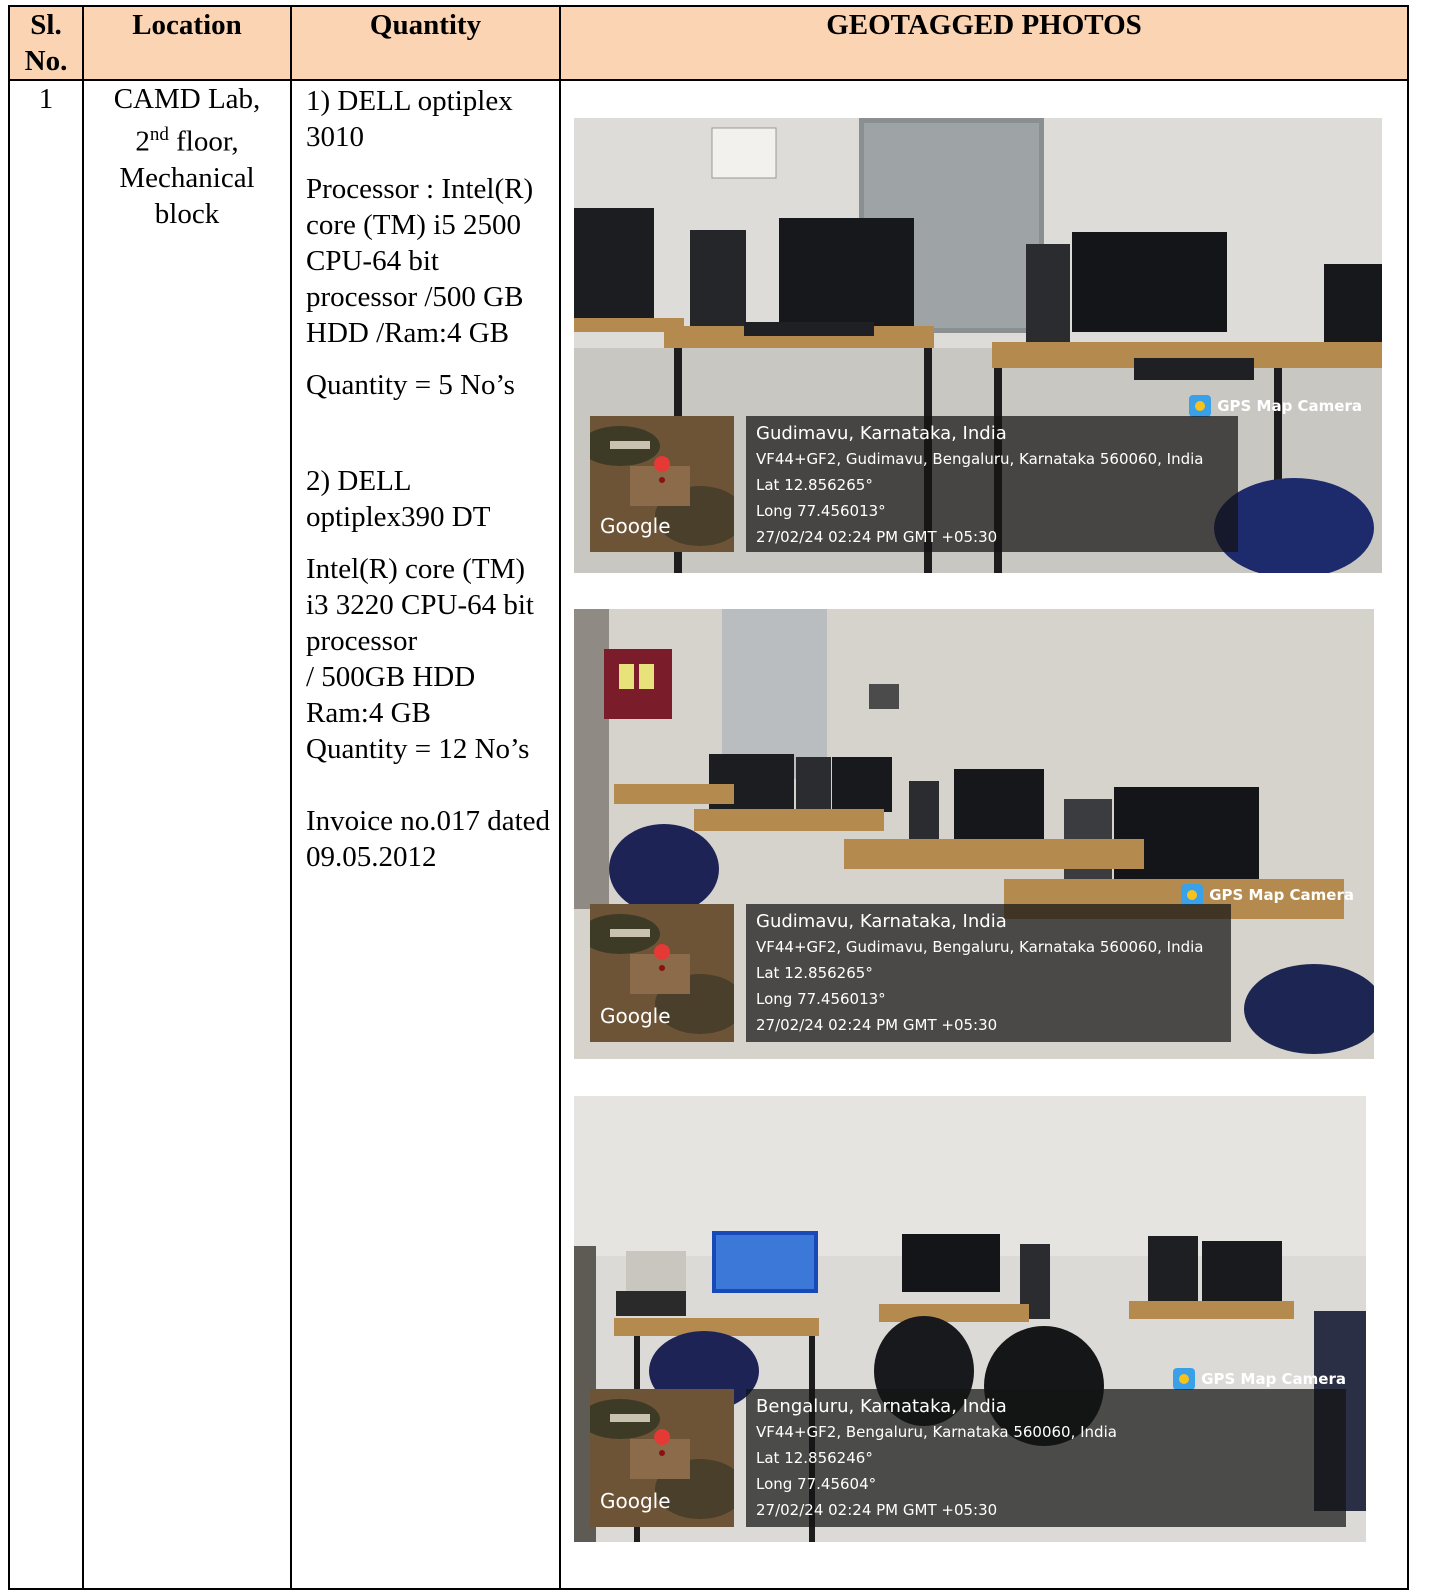 This screenshot has width=1431, height=1590. I want to click on item-2-quantity: Quantity = 12 No’s, so click(418, 749).